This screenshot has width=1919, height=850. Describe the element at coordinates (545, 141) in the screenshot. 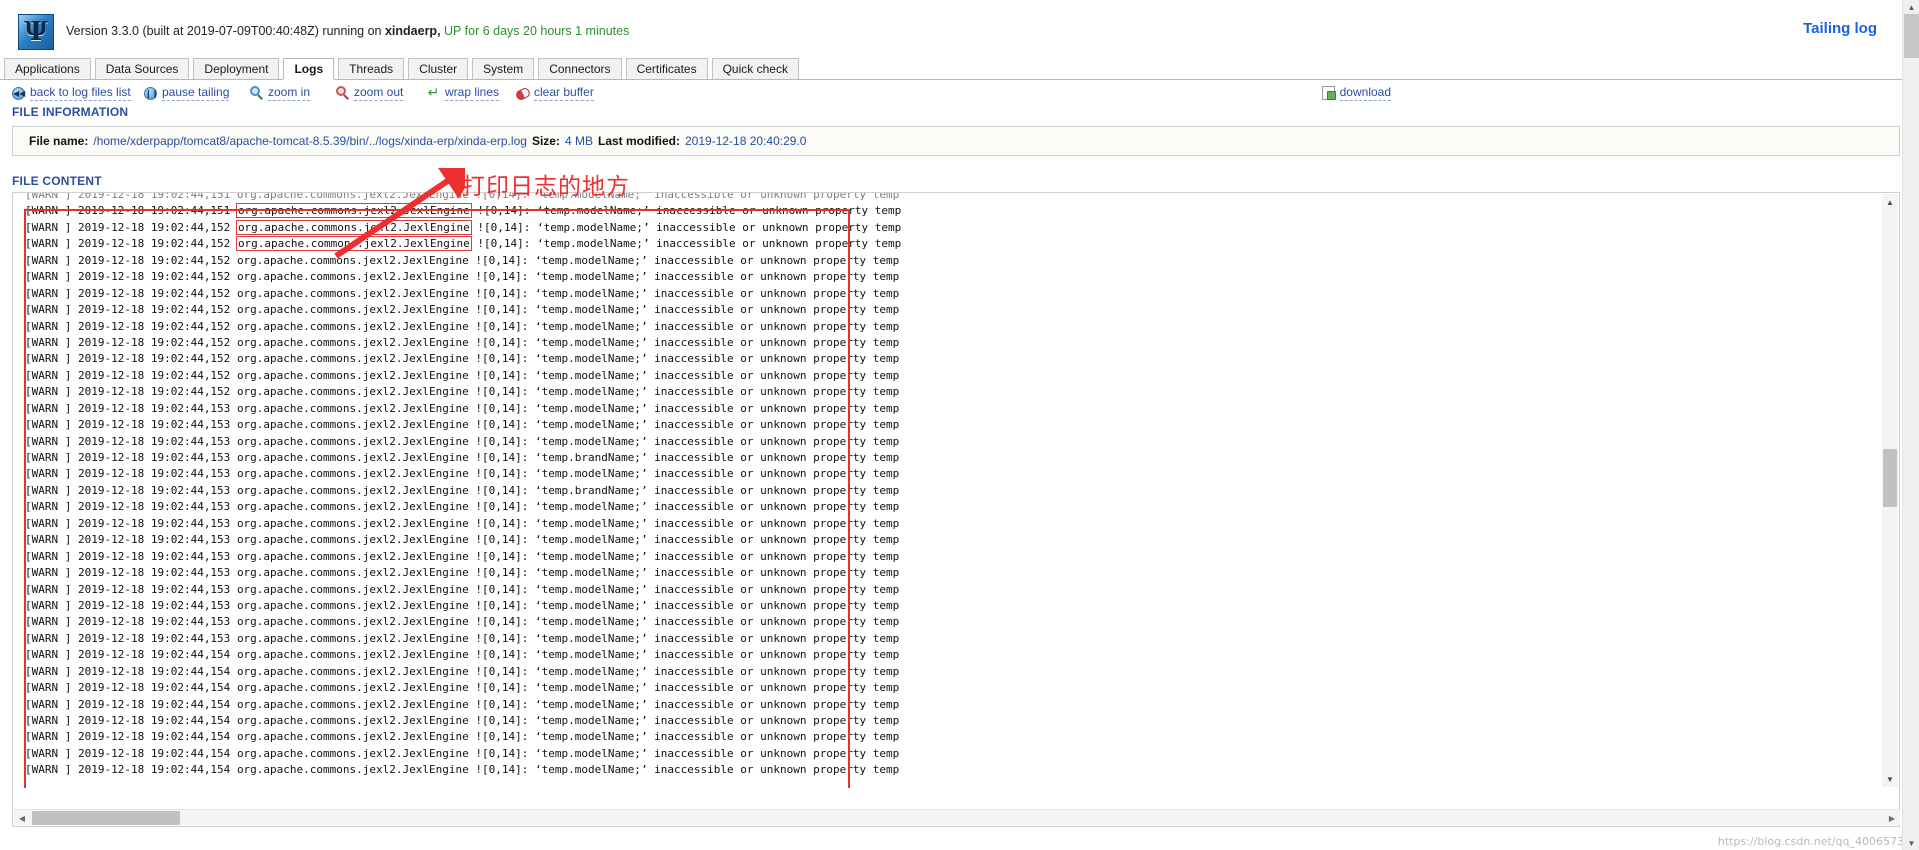

I see `file-size-key: Size:` at that location.